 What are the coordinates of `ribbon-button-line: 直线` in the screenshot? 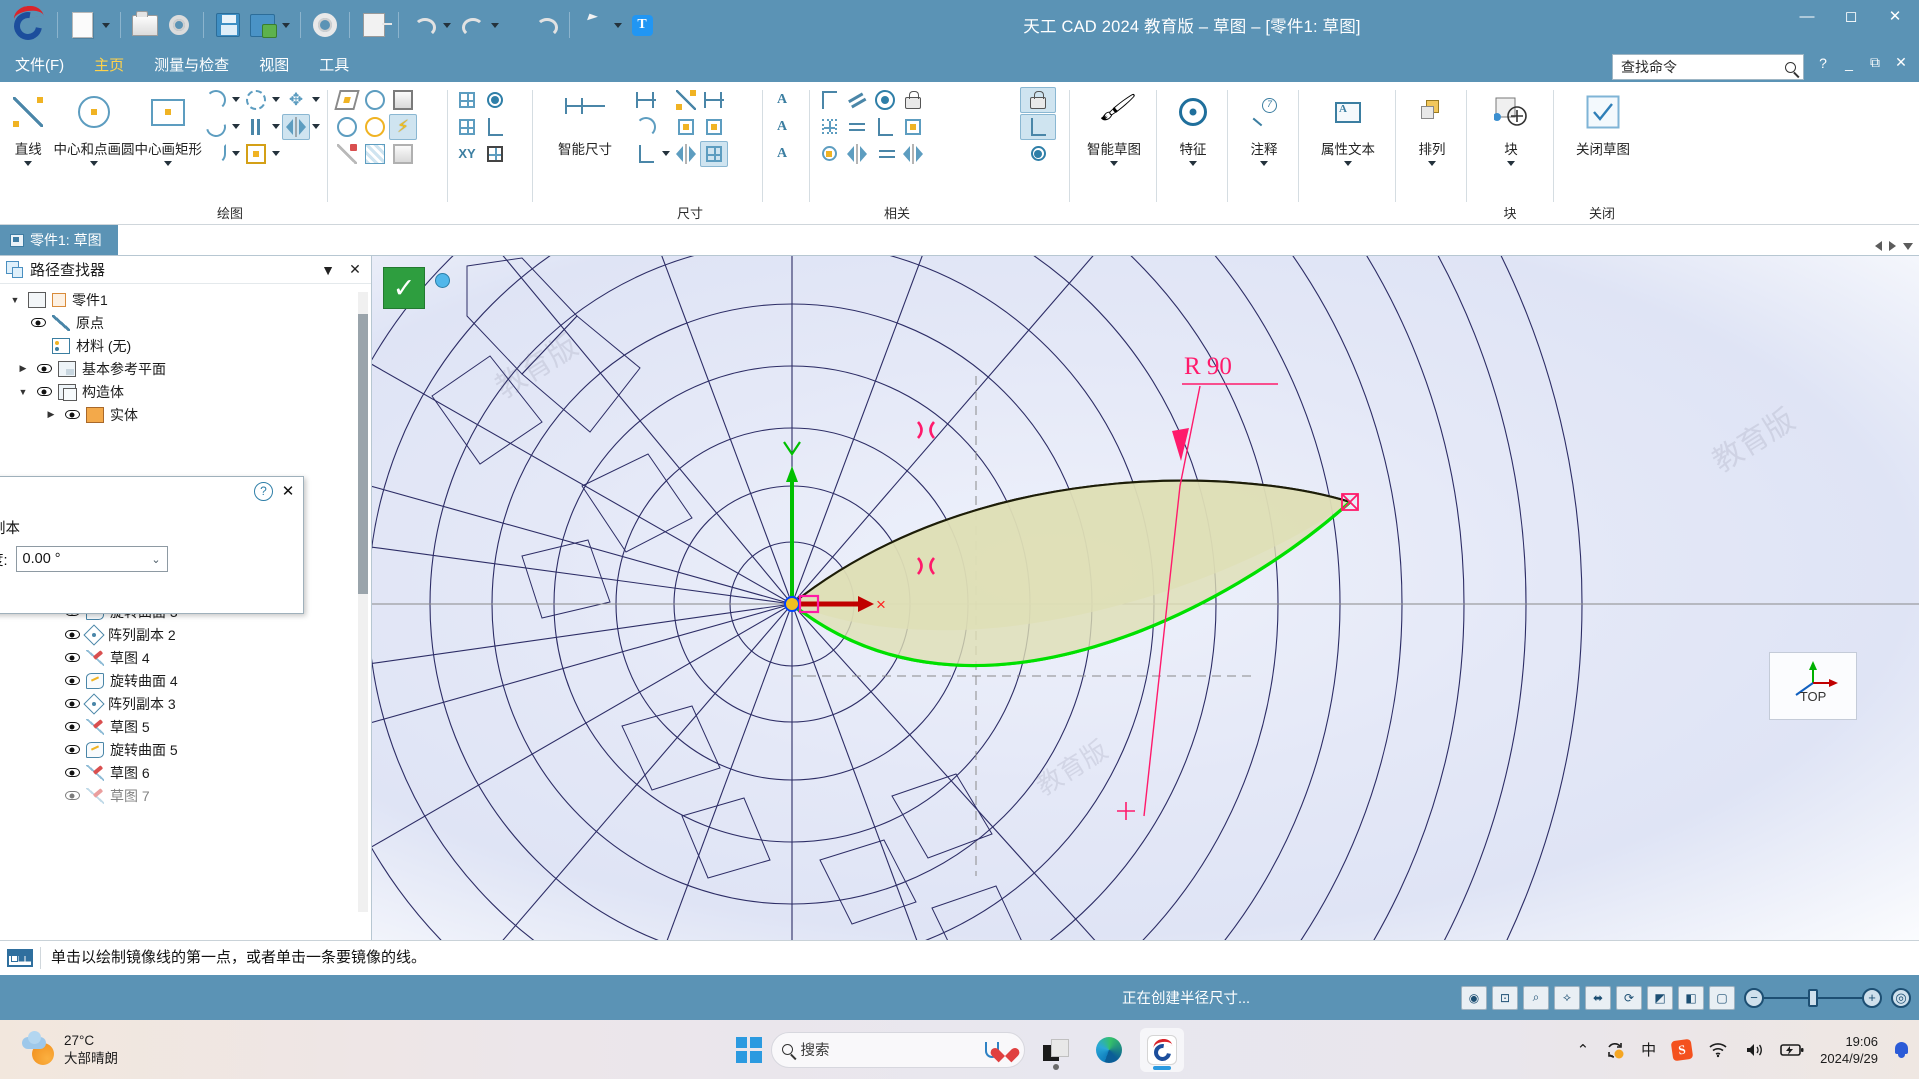 It's located at (28, 126).